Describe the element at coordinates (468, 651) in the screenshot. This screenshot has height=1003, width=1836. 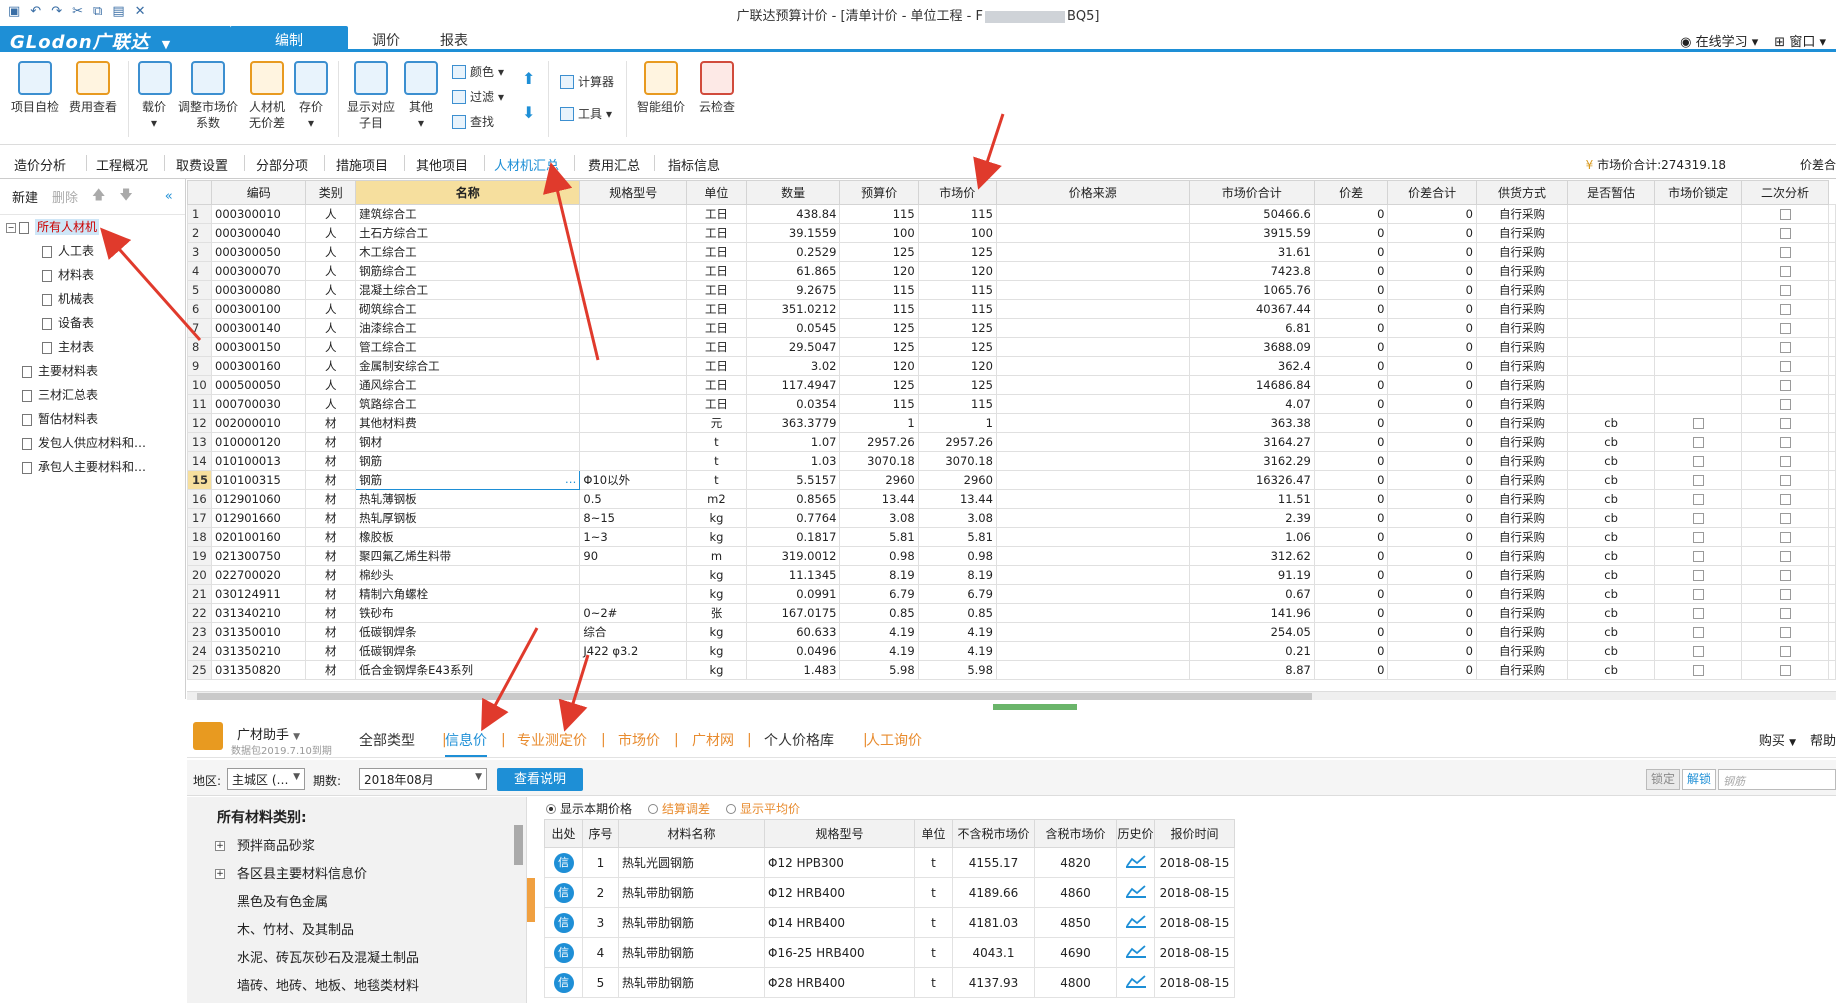
I see `table-cell: 低碳钢焊条` at that location.